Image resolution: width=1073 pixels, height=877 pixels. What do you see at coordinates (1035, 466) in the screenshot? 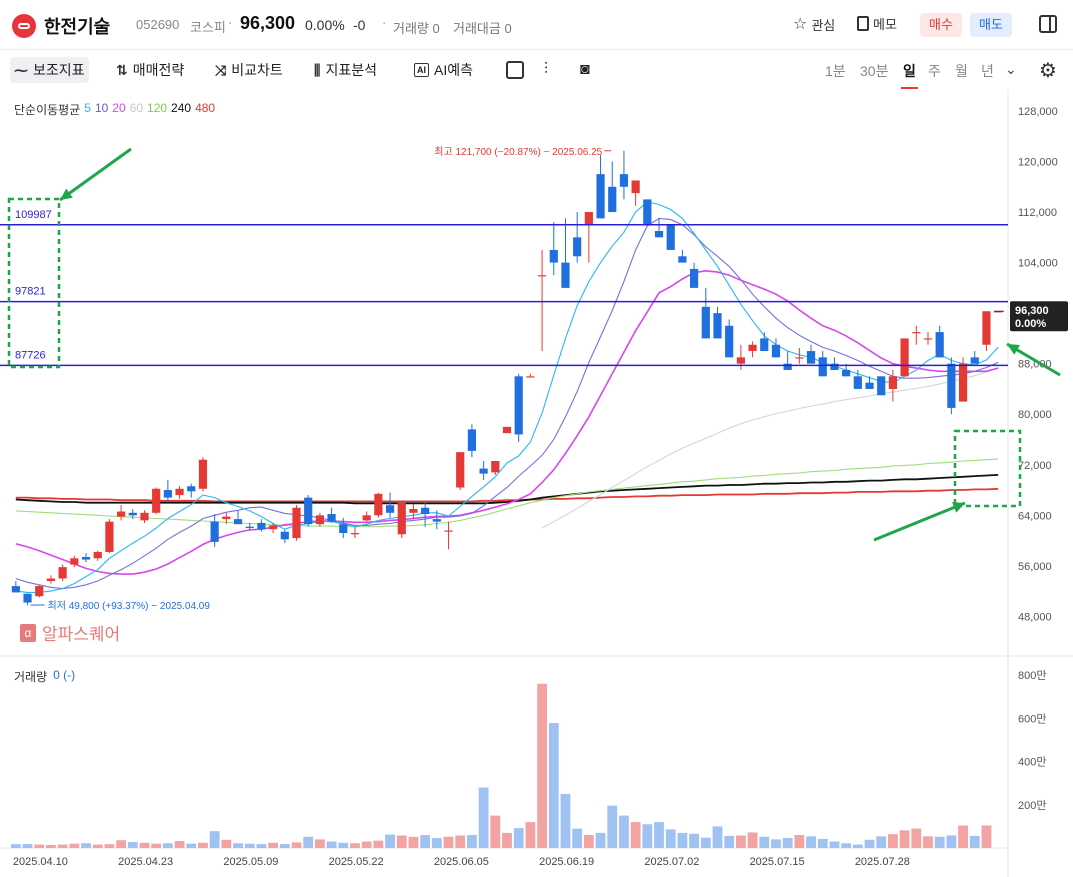
I see `price-tick-label: 72,000` at bounding box center [1035, 466].